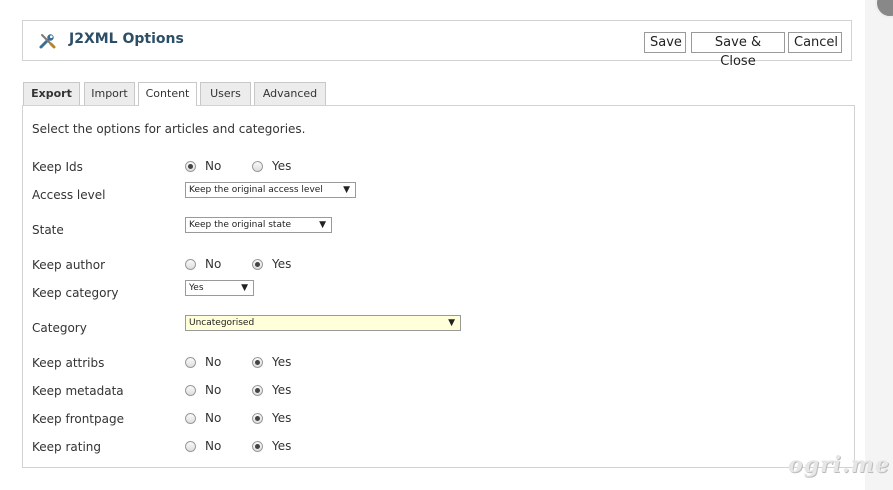 This screenshot has height=490, width=893. I want to click on keep-author-label: Keep author, so click(69, 265).